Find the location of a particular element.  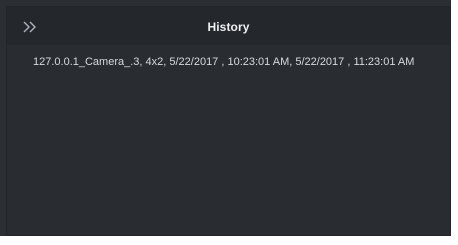

window-edge-right is located at coordinates (454, 122).